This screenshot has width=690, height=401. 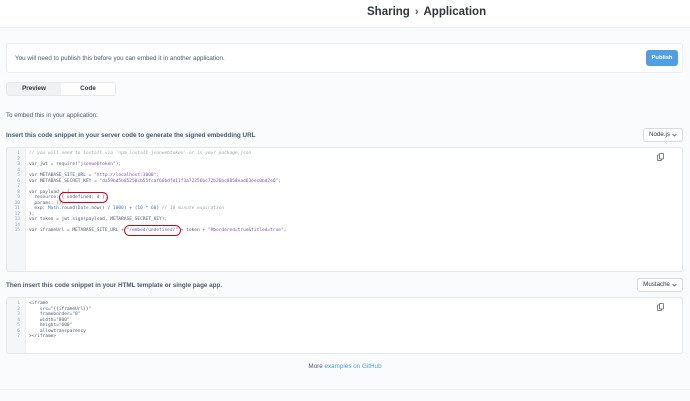 What do you see at coordinates (662, 58) in the screenshot?
I see `publish-button: Publish` at bounding box center [662, 58].